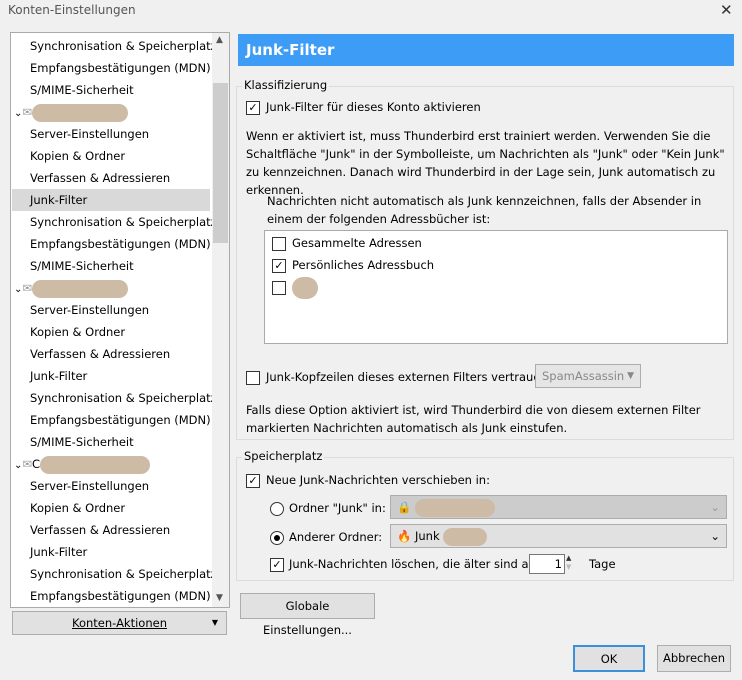  I want to click on close-button: ✕, so click(726, 10).